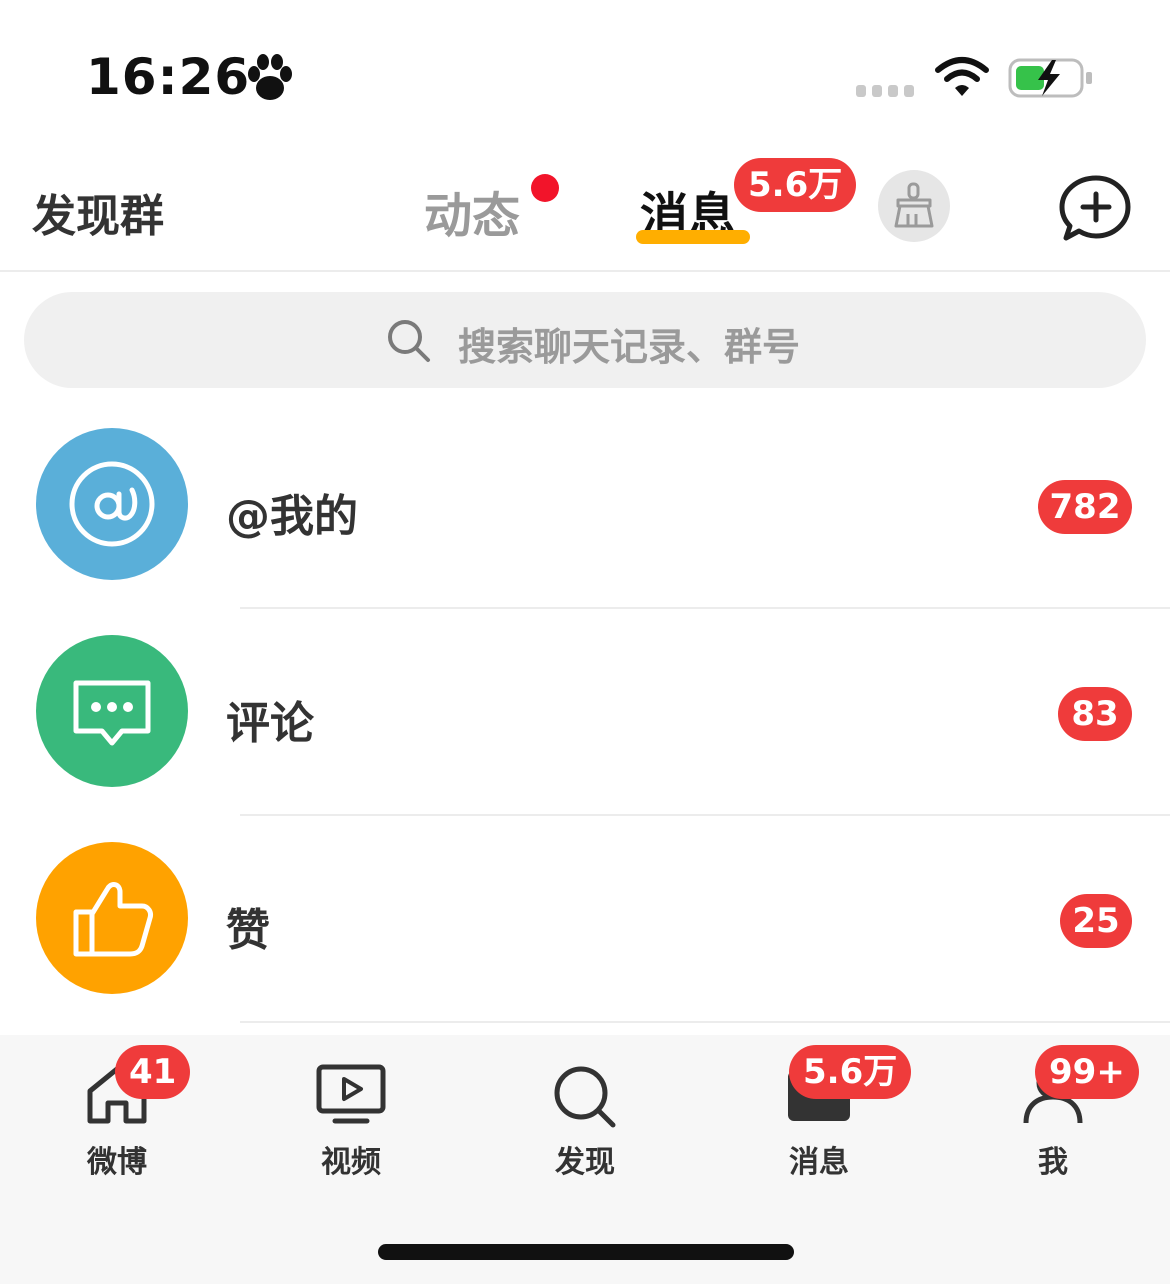 This screenshot has height=1284, width=1170. What do you see at coordinates (1050, 78) in the screenshot?
I see `battery-charging-icon` at bounding box center [1050, 78].